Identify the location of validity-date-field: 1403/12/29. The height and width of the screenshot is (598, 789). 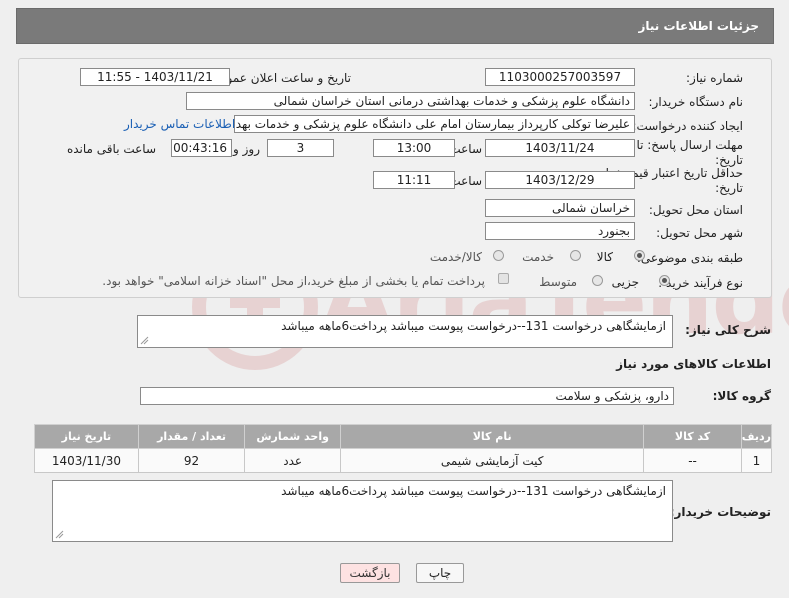
(560, 180).